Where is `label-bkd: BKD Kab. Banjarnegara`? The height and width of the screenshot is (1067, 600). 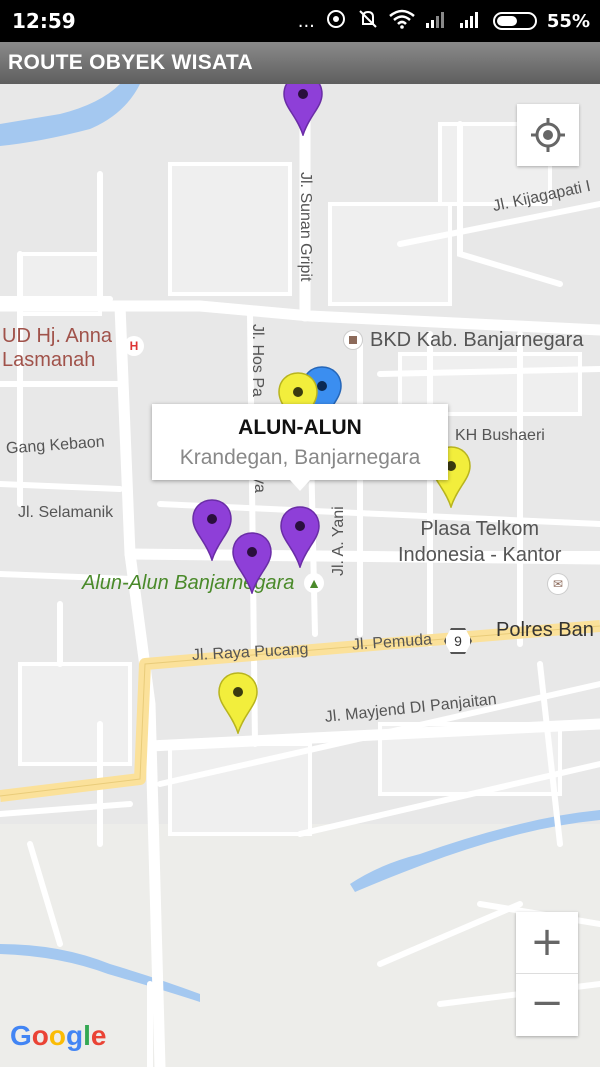 label-bkd: BKD Kab. Banjarnegara is located at coordinates (477, 340).